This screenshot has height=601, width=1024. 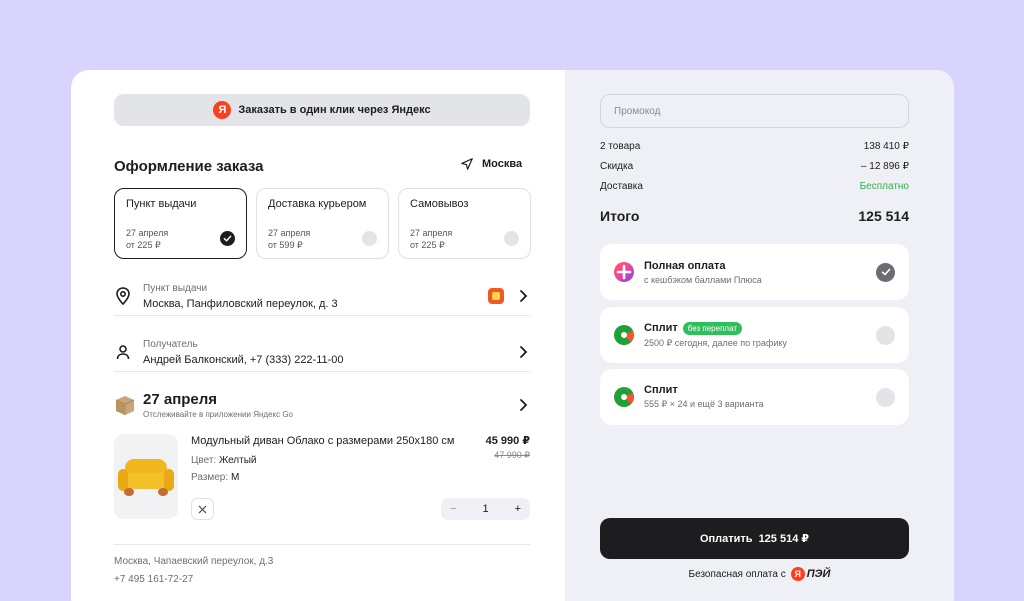 I want to click on quantity-stepper: − 1 +, so click(x=485, y=509).